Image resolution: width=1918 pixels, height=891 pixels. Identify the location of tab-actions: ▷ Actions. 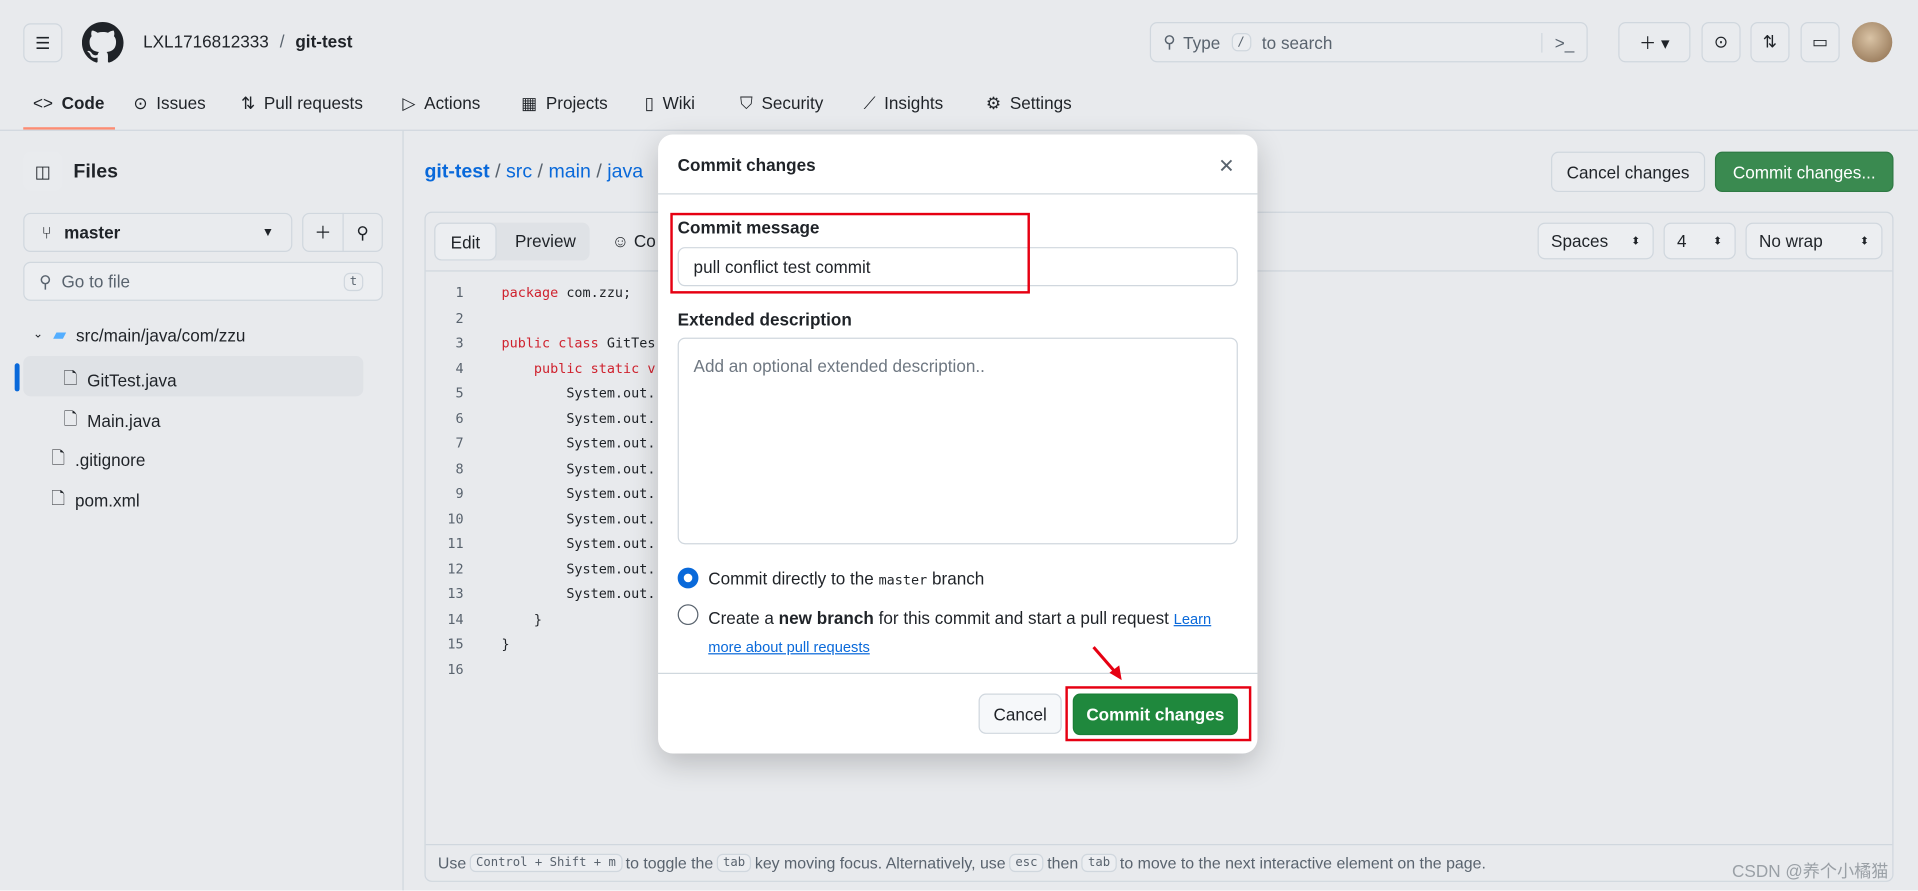
(441, 102).